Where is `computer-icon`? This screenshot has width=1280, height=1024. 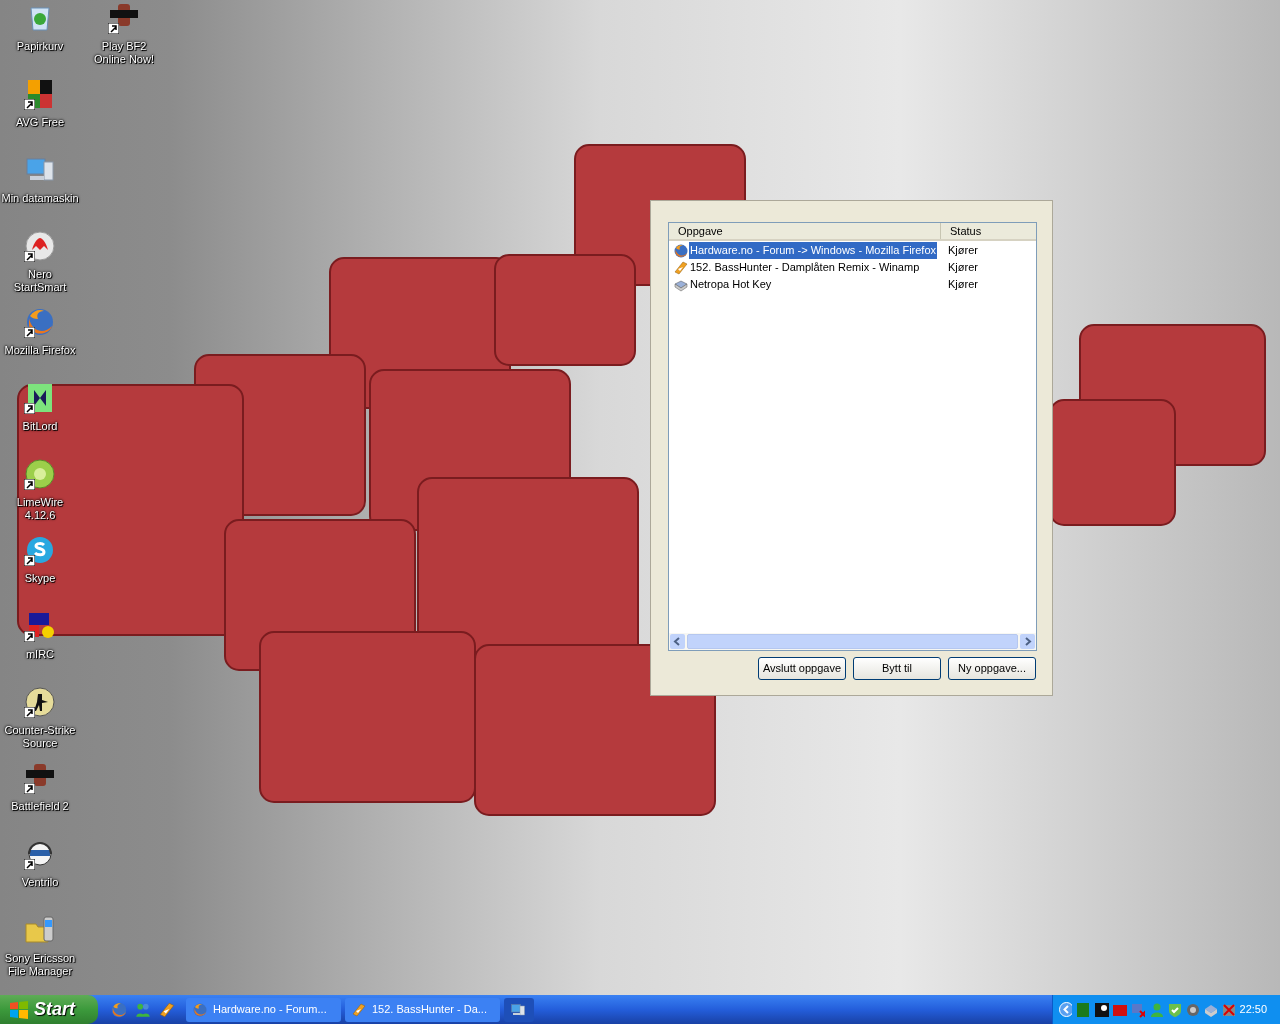 computer-icon is located at coordinates (518, 1009).